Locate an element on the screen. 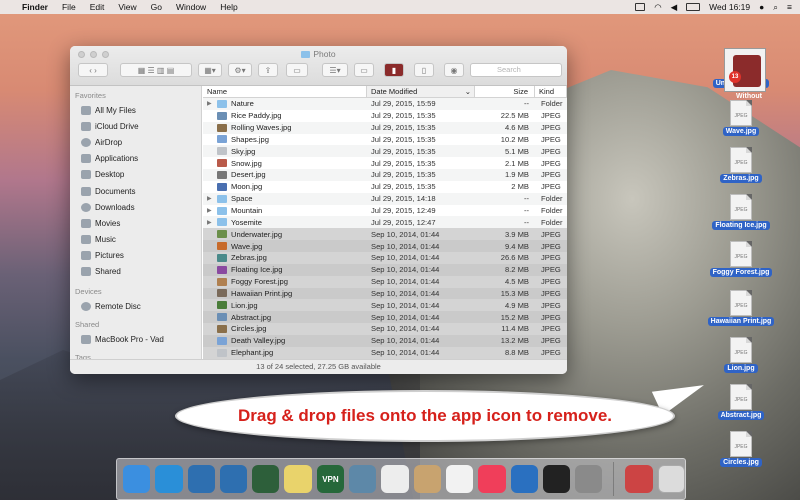 This screenshot has height=500, width=800. downloads-icon is located at coordinates (86, 207).